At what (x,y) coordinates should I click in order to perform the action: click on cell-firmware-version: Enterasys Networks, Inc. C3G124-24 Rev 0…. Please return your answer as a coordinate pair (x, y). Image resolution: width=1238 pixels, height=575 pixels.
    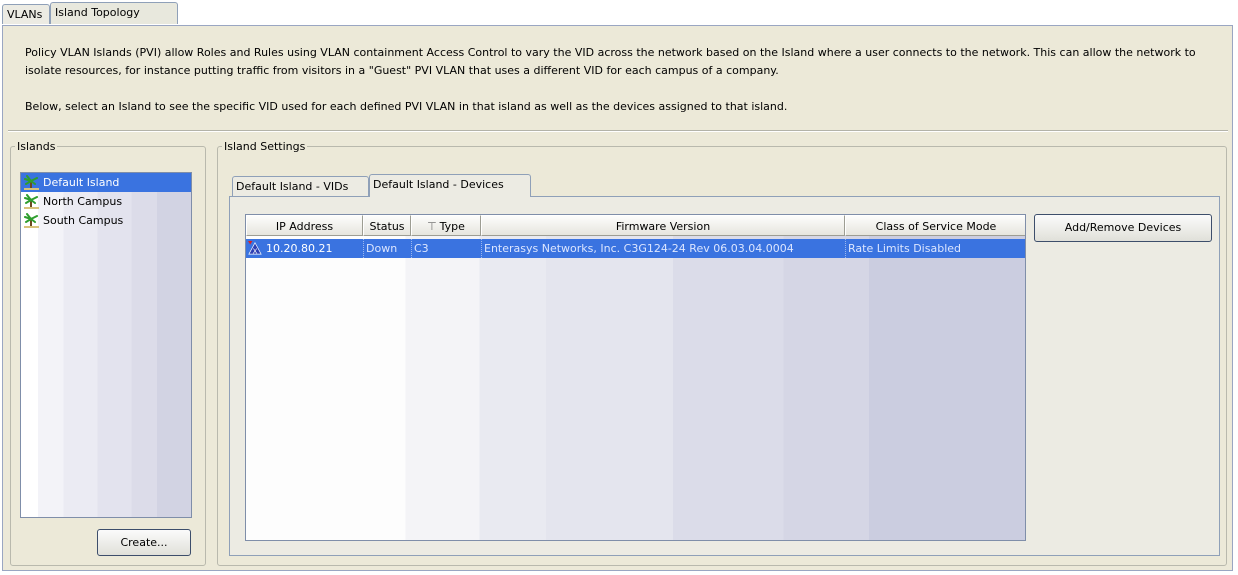
    Looking at the image, I should click on (663, 248).